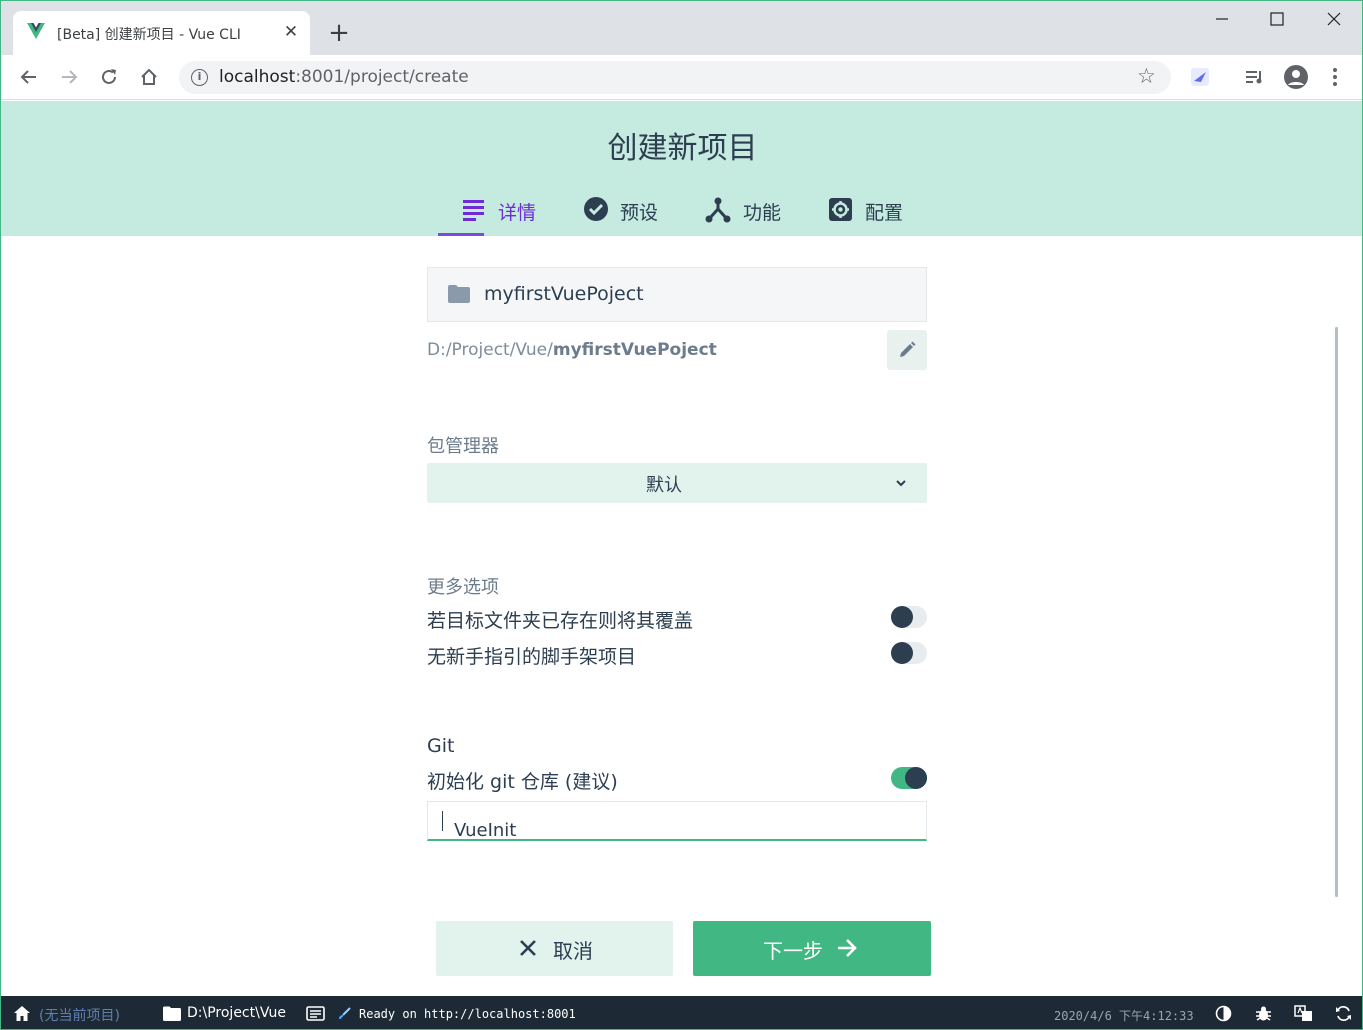  What do you see at coordinates (718, 210) in the screenshot?
I see `features-icon` at bounding box center [718, 210].